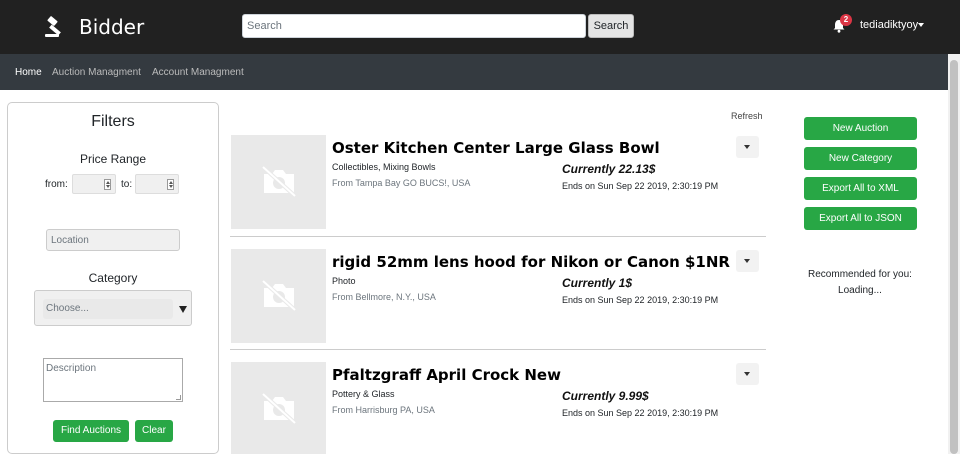 This screenshot has width=960, height=454. What do you see at coordinates (609, 169) in the screenshot?
I see `item-price: Currently 22.13$` at bounding box center [609, 169].